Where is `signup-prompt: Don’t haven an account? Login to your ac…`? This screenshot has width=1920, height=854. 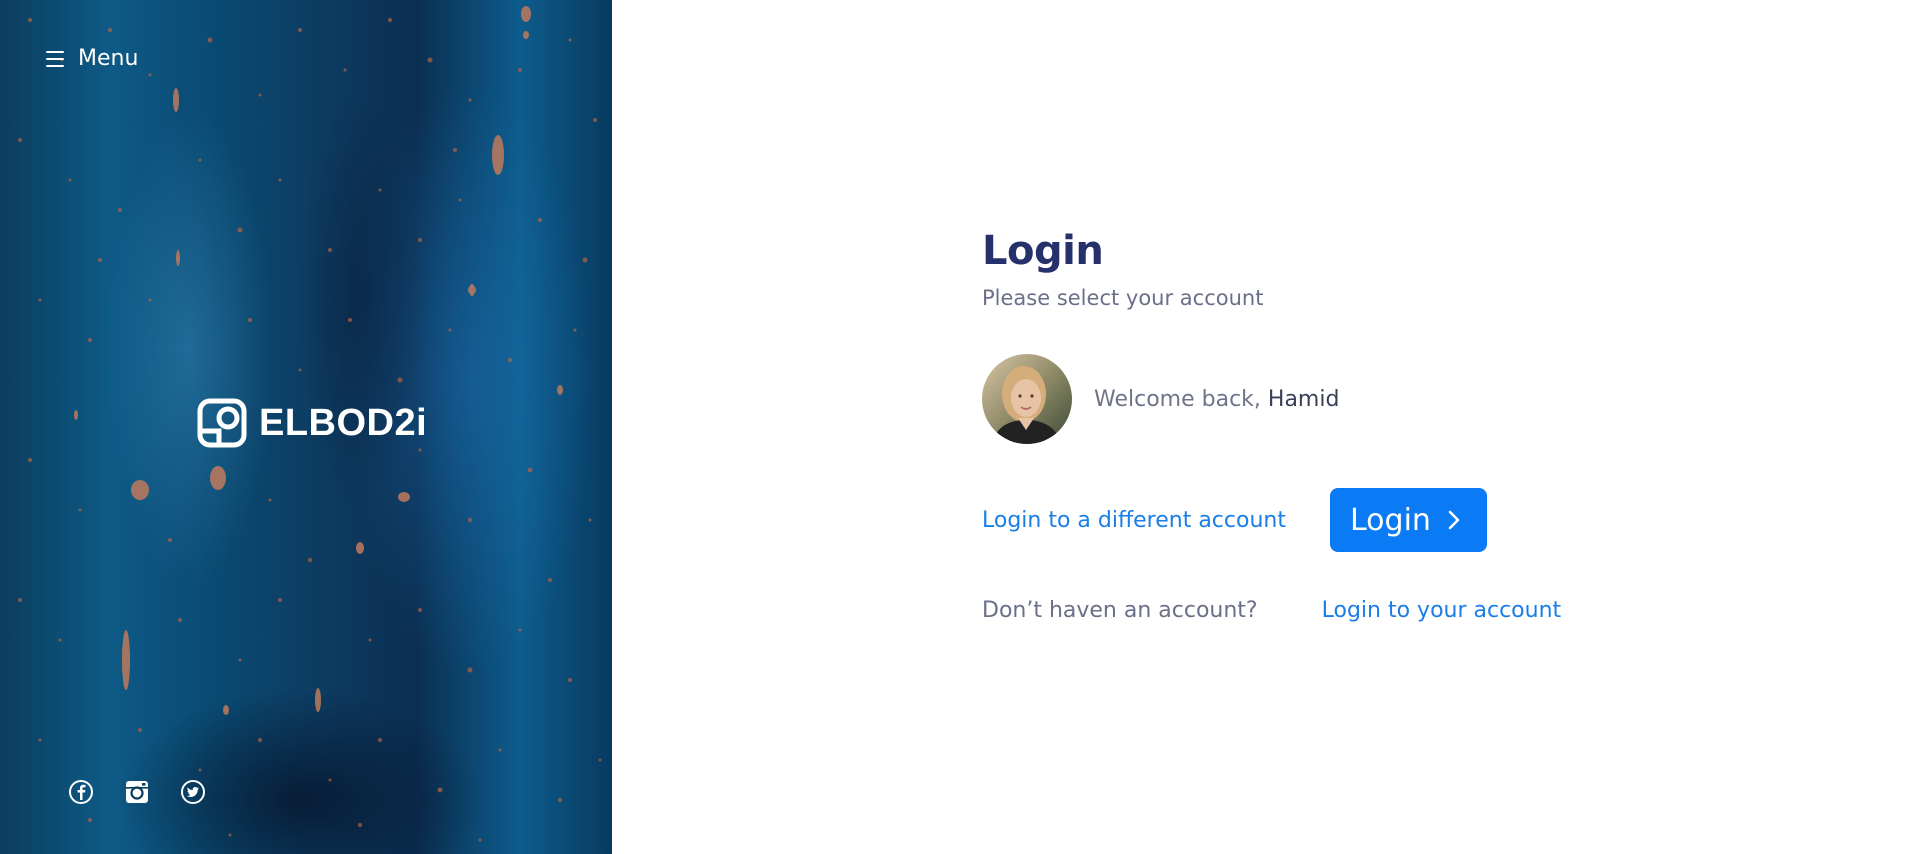 signup-prompt: Don’t haven an account? Login to your ac… is located at coordinates (1332, 610).